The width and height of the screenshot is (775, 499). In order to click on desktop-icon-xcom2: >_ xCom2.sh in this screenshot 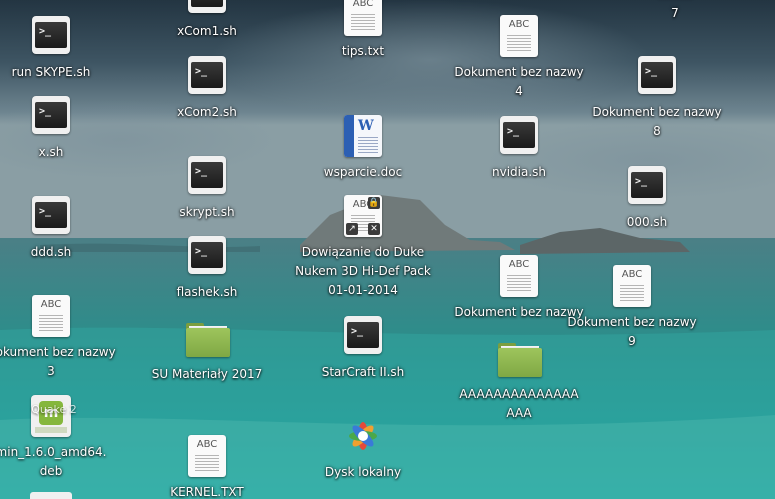, I will do `click(207, 88)`.